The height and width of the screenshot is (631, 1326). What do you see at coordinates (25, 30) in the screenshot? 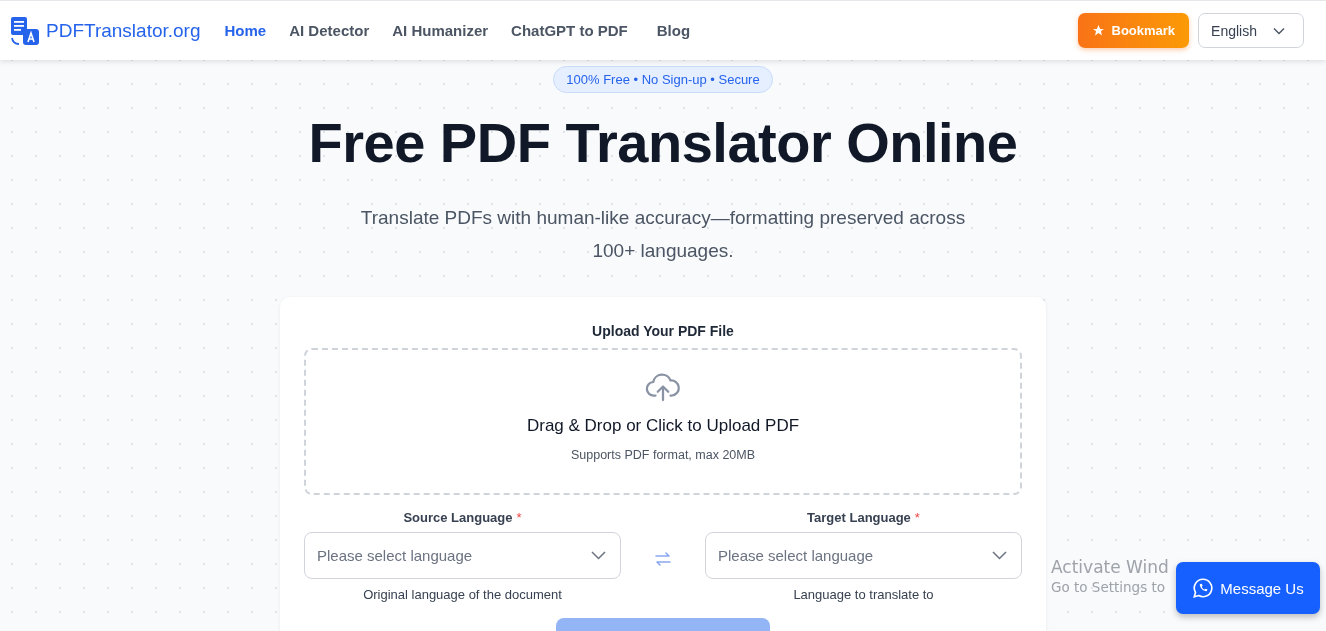
I see `logo-icon` at bounding box center [25, 30].